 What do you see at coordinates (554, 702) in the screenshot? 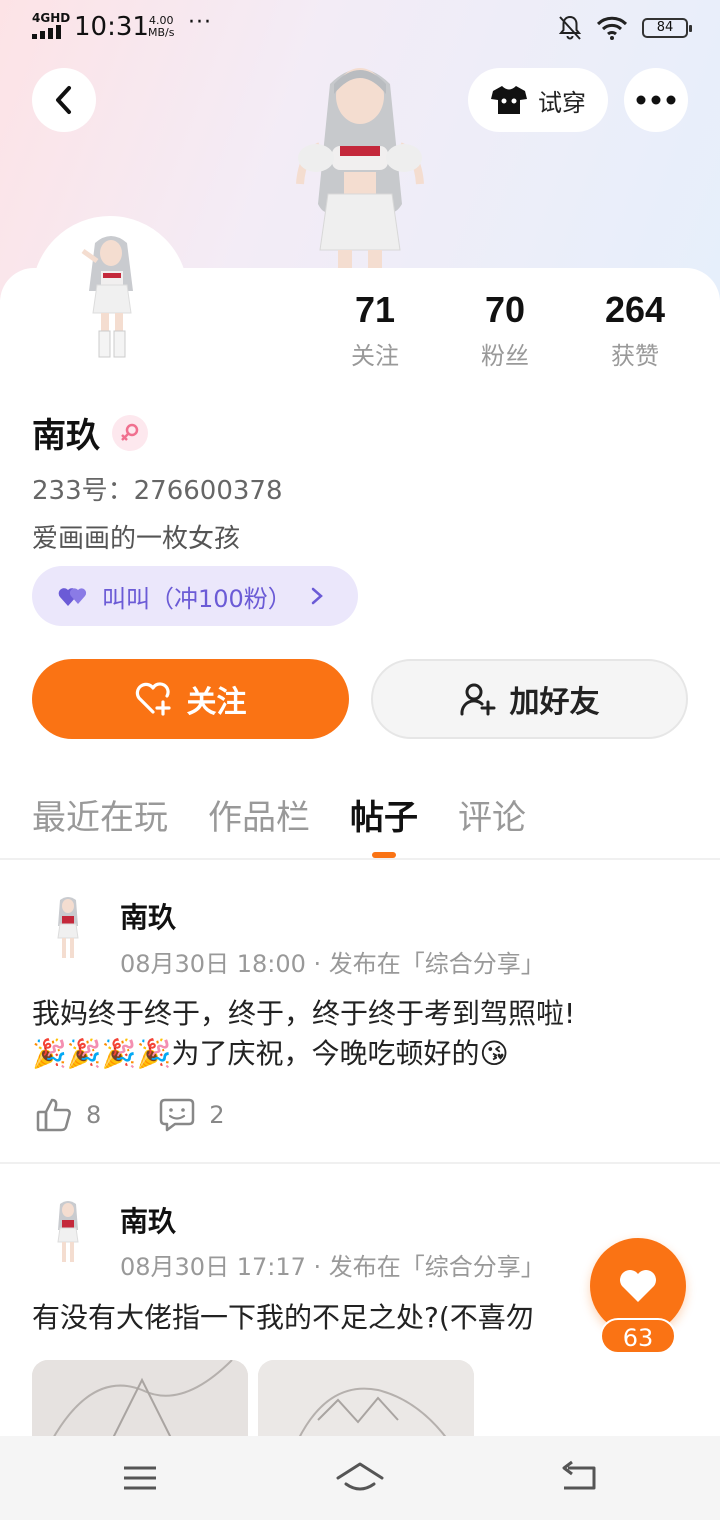
I see `add-friend-label: 加好友` at bounding box center [554, 702].